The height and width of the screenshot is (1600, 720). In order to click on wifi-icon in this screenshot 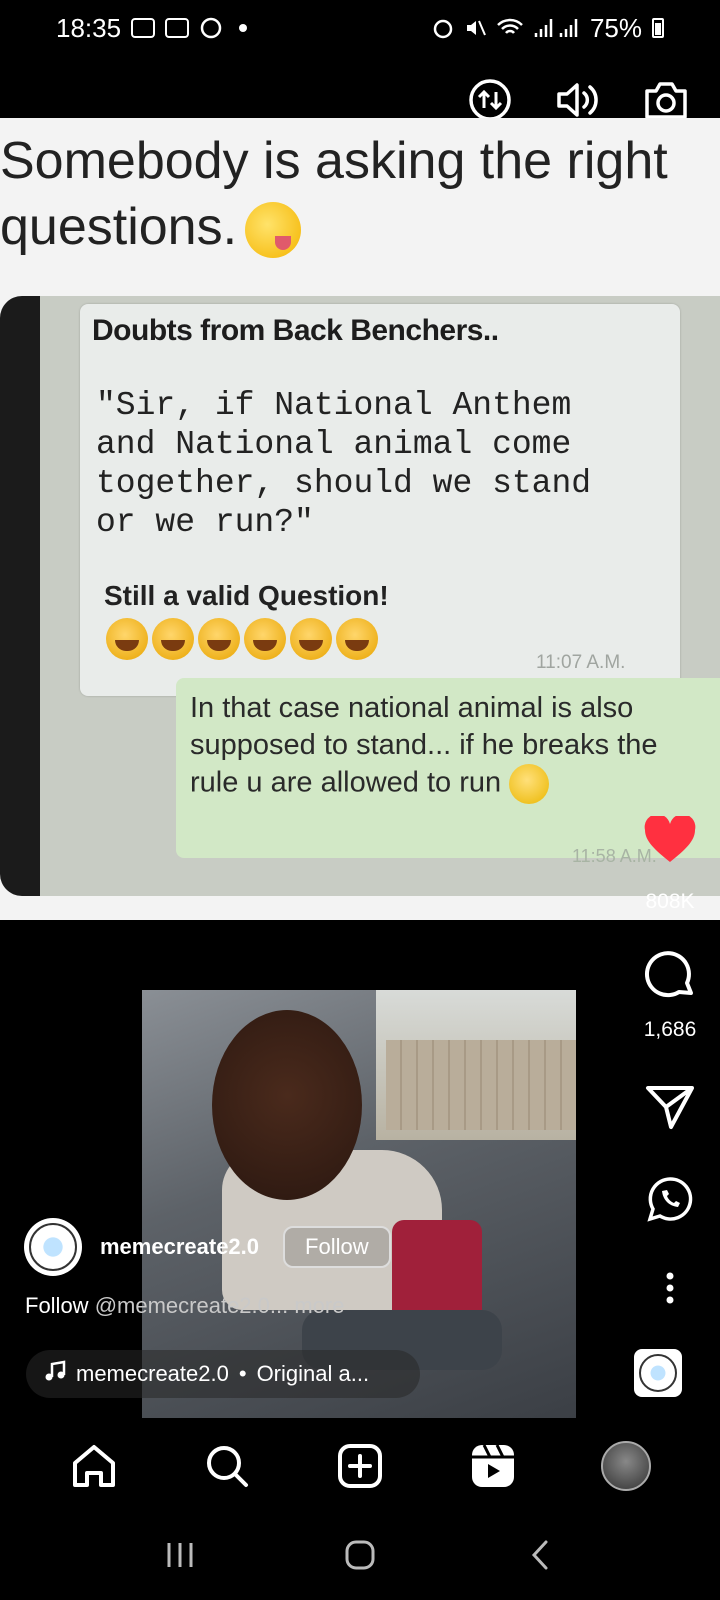, I will do `click(510, 28)`.